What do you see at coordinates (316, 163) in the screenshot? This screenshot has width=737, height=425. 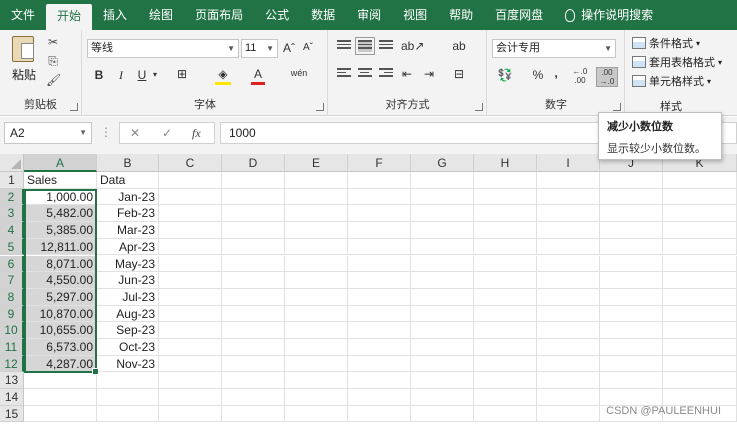 I see `column-header-e: E` at bounding box center [316, 163].